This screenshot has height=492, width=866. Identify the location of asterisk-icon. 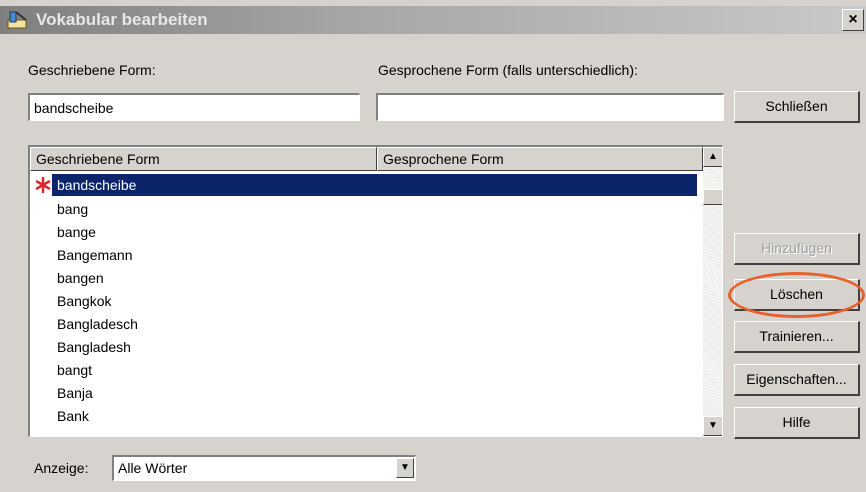
(43, 185).